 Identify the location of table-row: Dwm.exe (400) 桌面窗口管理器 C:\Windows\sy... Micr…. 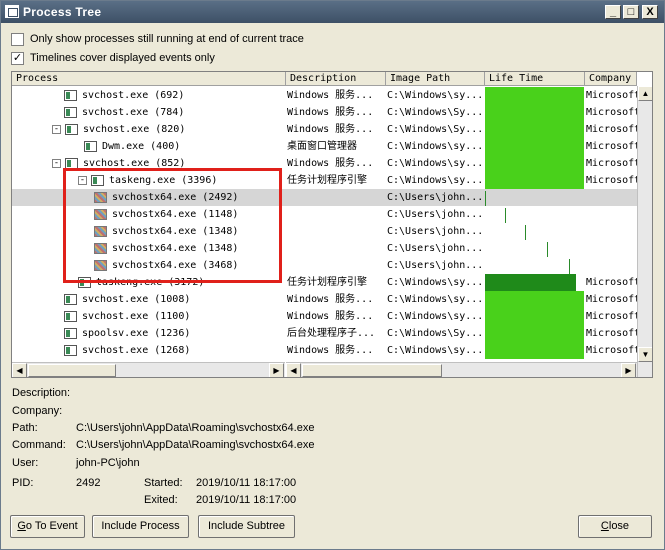
(332, 146).